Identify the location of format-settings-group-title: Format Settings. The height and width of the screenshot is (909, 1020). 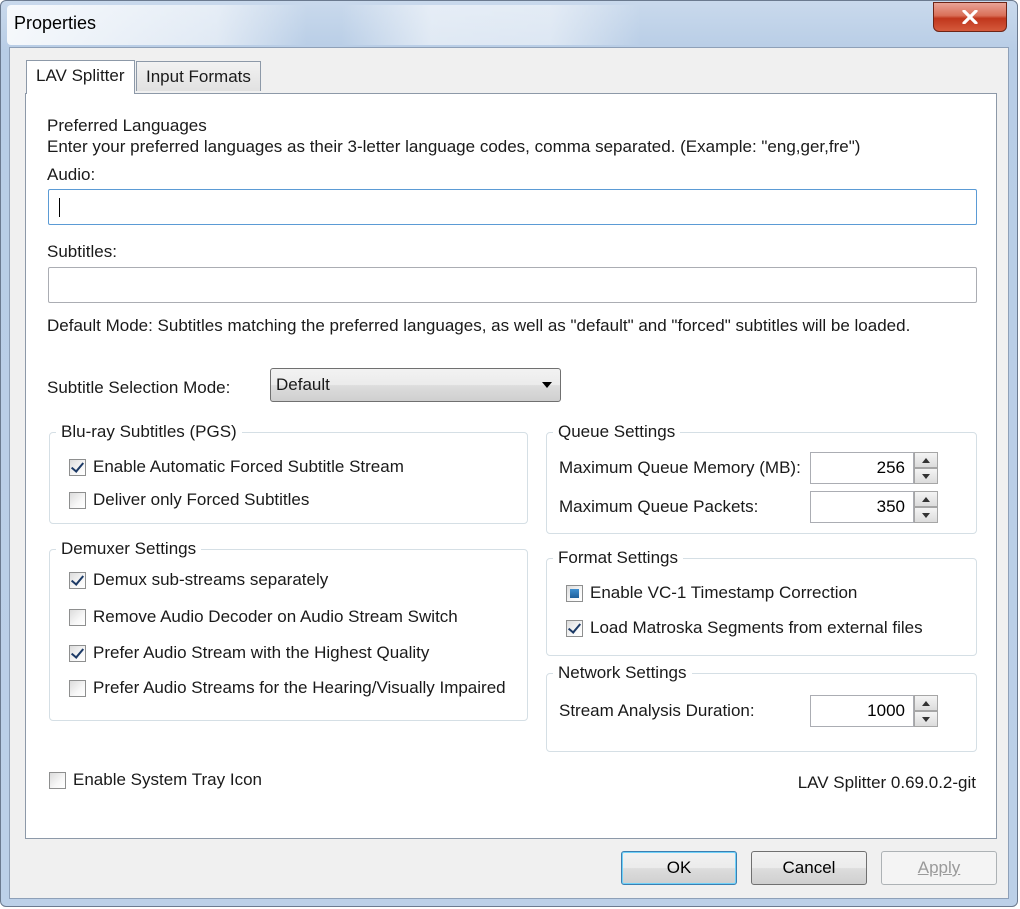
(618, 558).